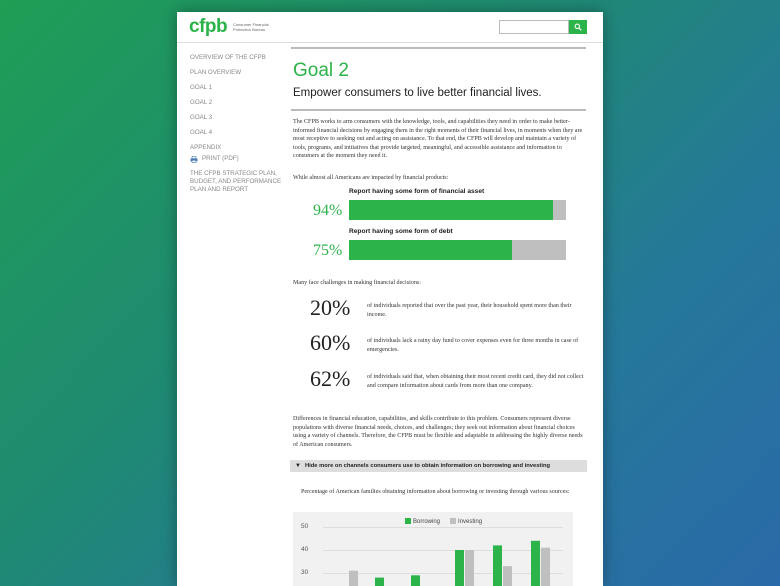 This screenshot has height=586, width=780. I want to click on asset-bar-fill, so click(451, 210).